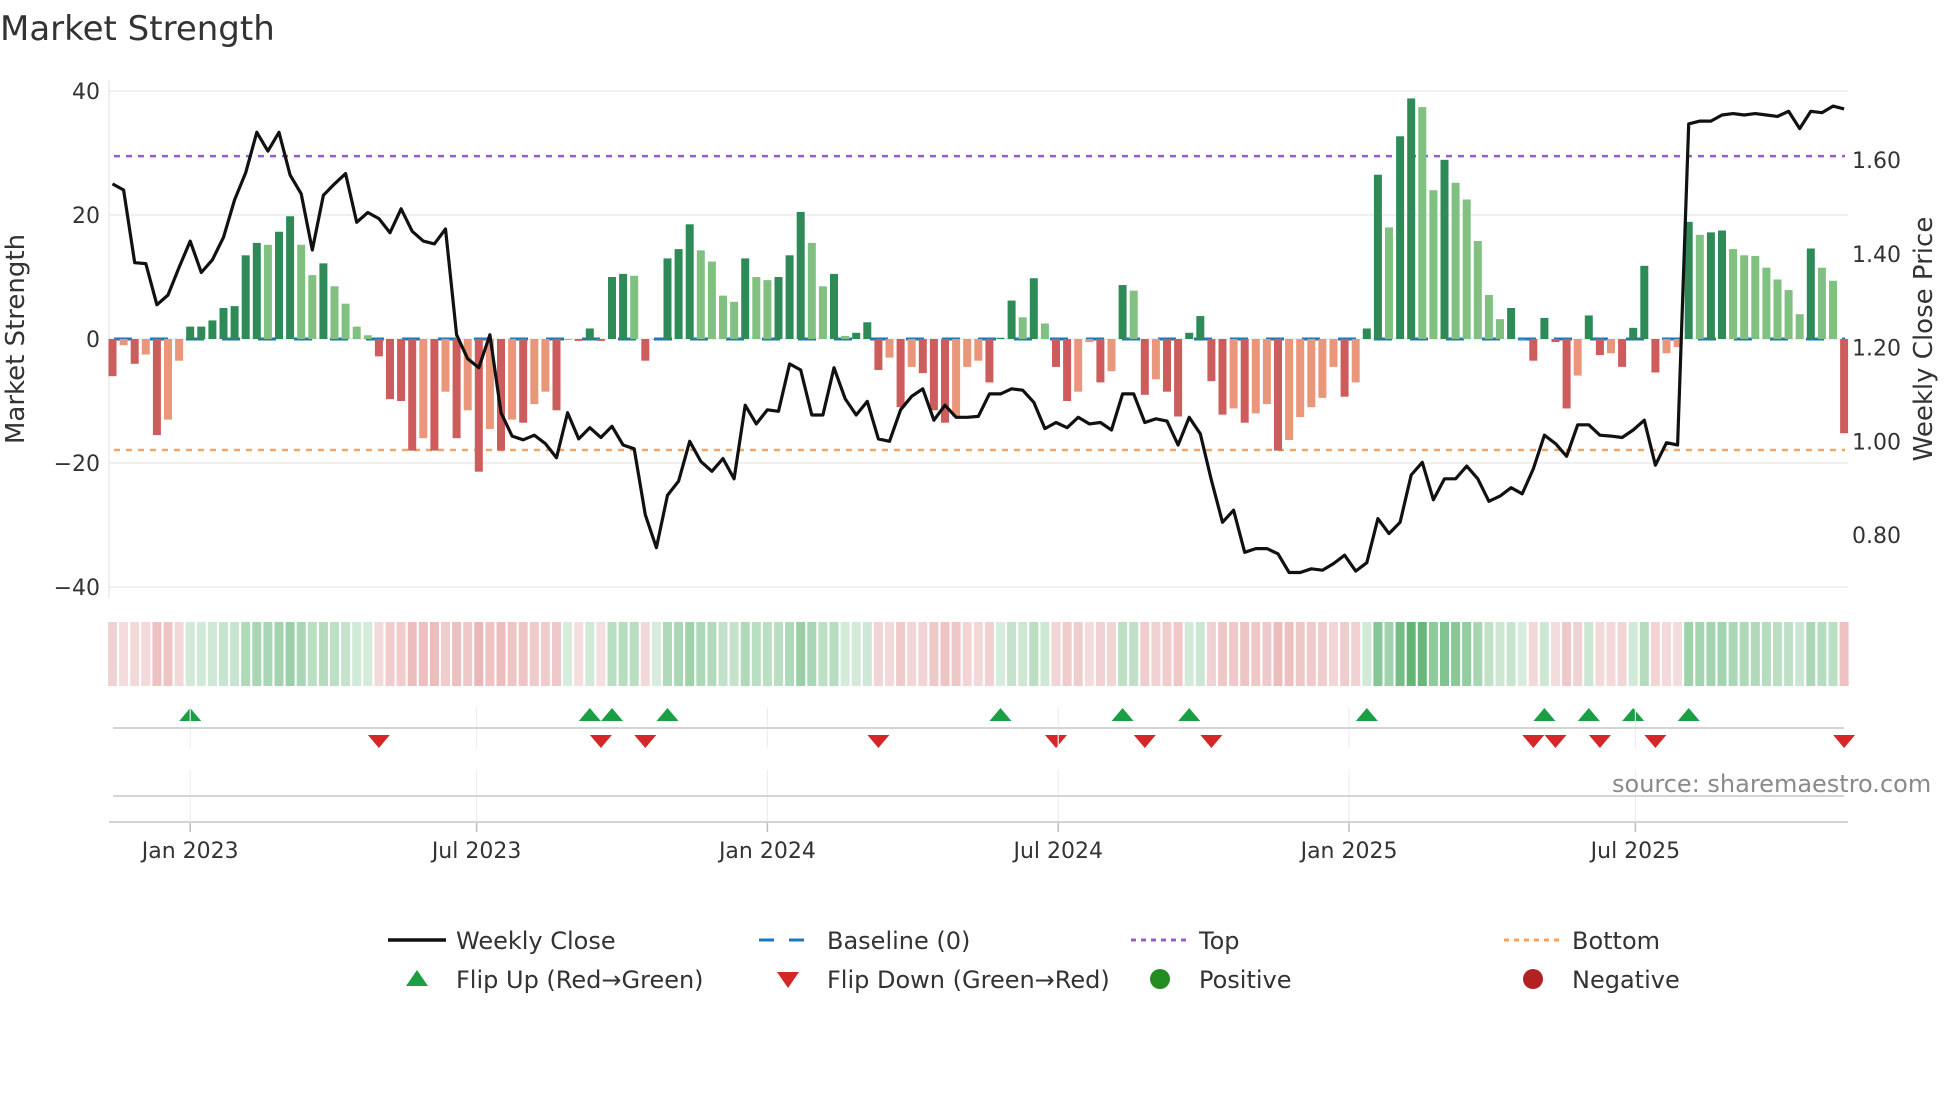 The height and width of the screenshot is (1102, 1960). What do you see at coordinates (580, 980) in the screenshot?
I see `legend-label: Flip Up (Red→Green)` at bounding box center [580, 980].